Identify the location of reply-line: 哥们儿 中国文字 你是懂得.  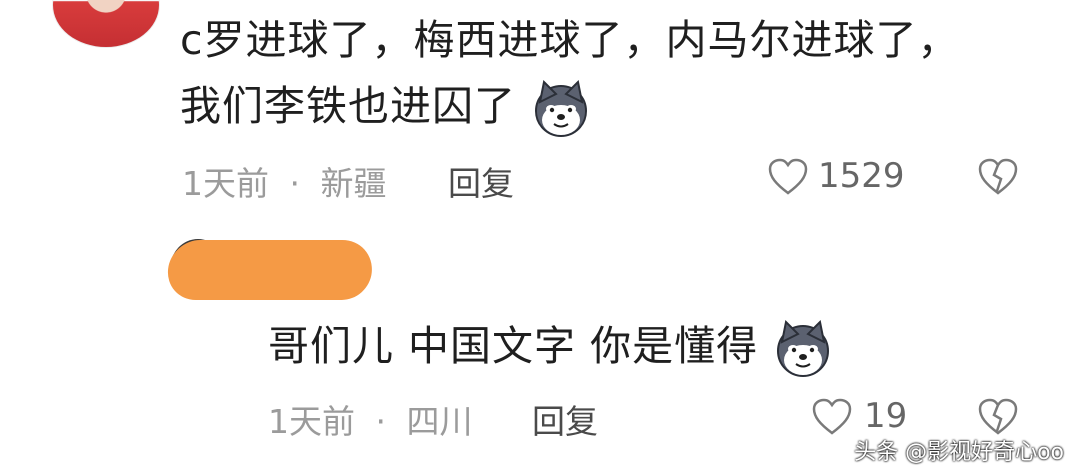
(513, 346).